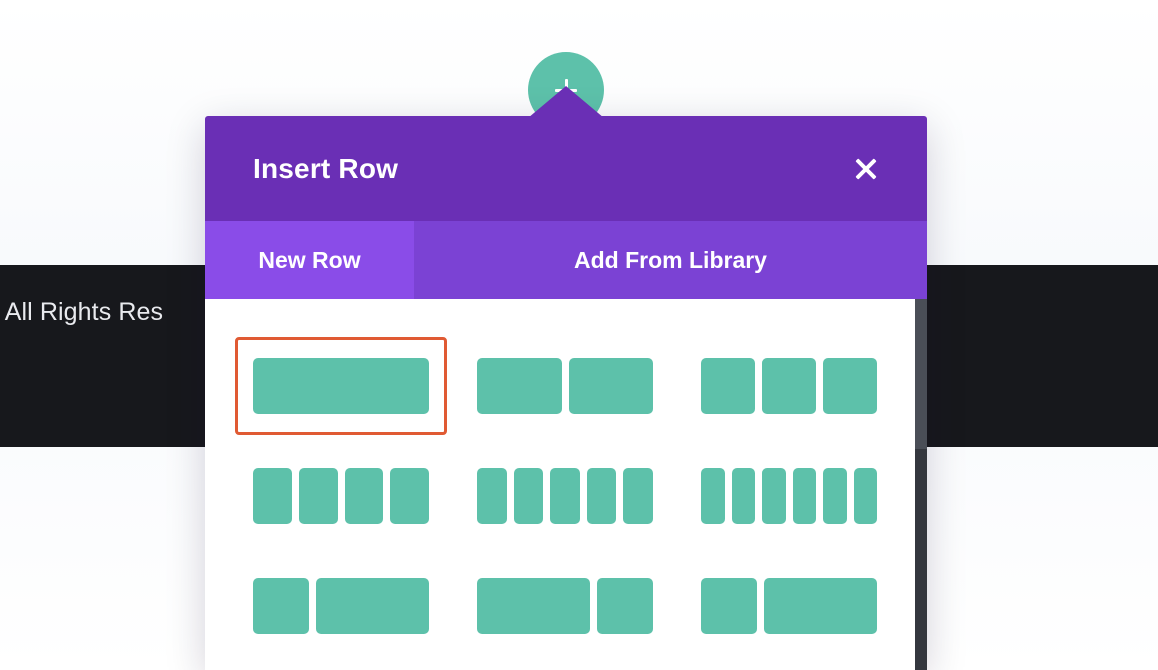 The width and height of the screenshot is (1158, 670). Describe the element at coordinates (566, 168) in the screenshot. I see `modal-header: Insert Row` at that location.